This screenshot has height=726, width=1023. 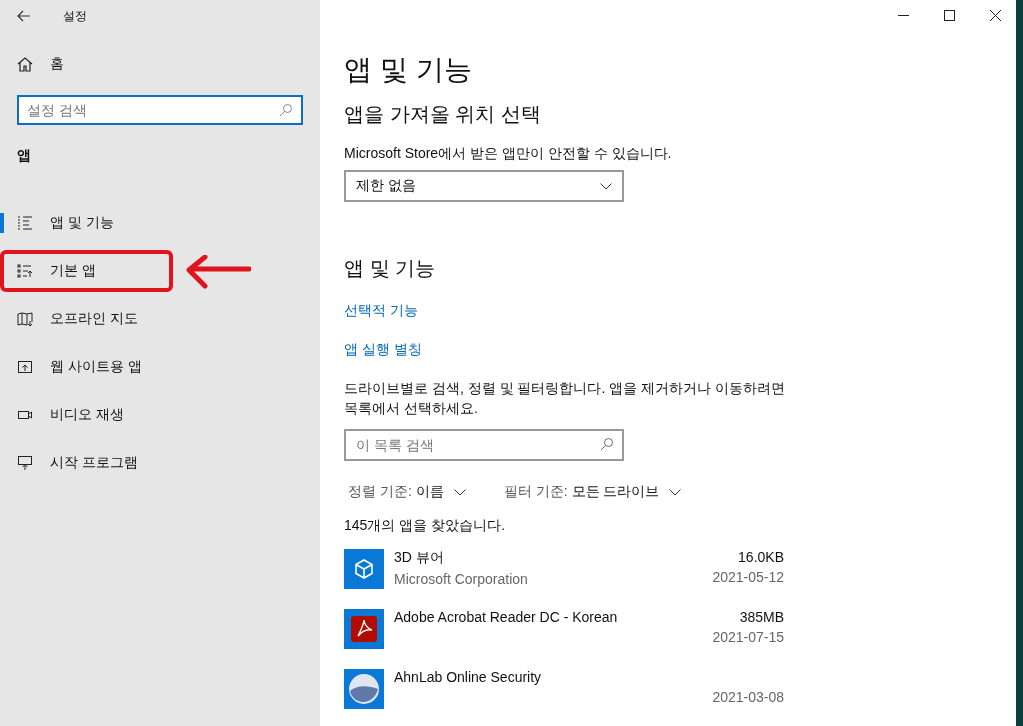 What do you see at coordinates (484, 445) in the screenshot?
I see `list-search-field: 이 목록 검색` at bounding box center [484, 445].